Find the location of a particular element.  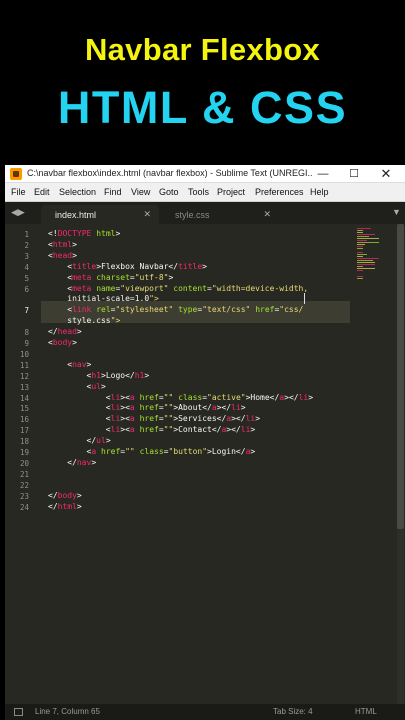

line-number: 1 is located at coordinates (26, 234).